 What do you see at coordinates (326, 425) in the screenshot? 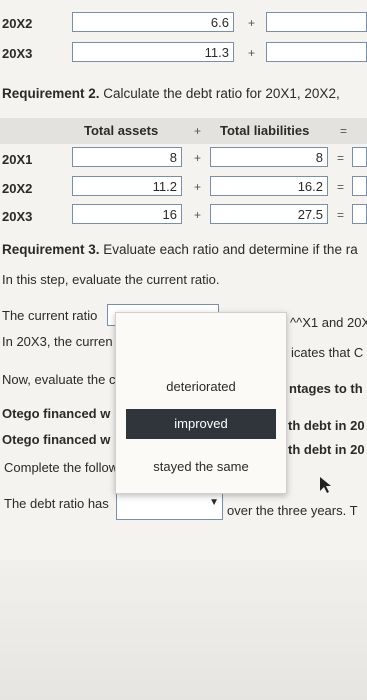
I see `otego-line-1-after: th debt in 20` at bounding box center [326, 425].